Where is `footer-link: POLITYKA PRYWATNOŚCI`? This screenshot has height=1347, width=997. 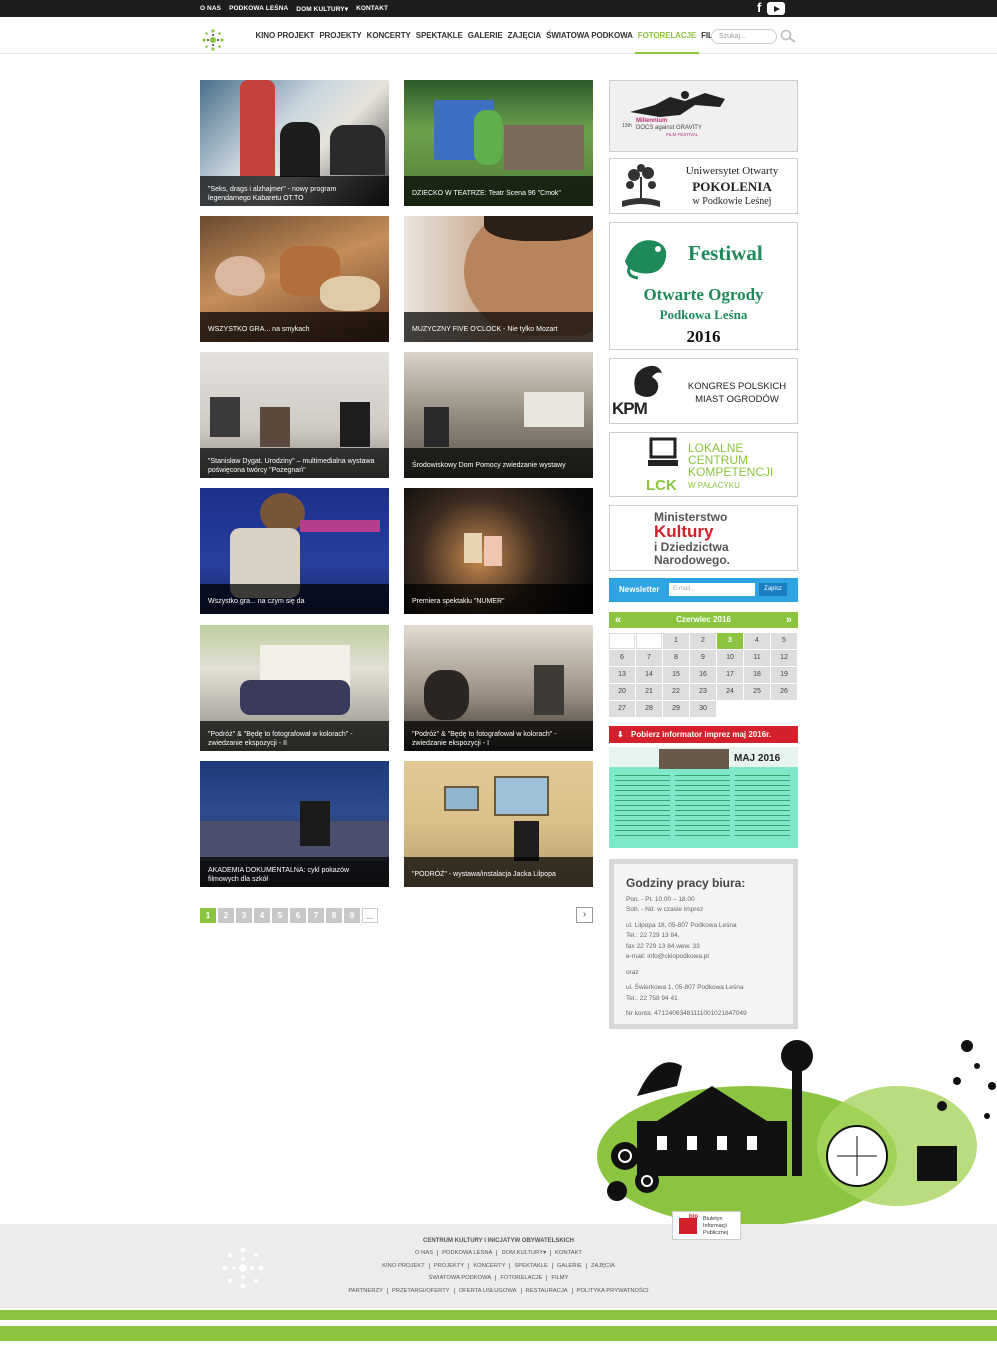 footer-link: POLITYKA PRYWATNOŚCI is located at coordinates (613, 1291).